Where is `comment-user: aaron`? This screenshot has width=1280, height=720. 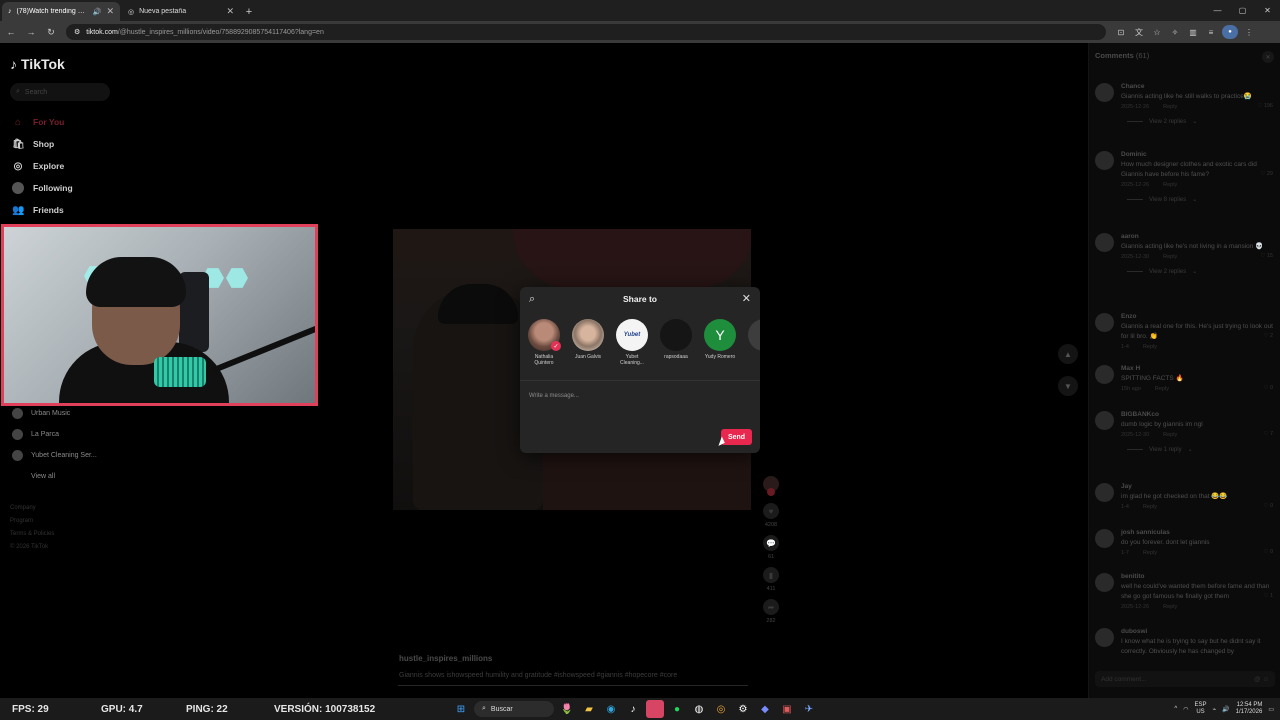
comment-user: aaron is located at coordinates (1200, 236).